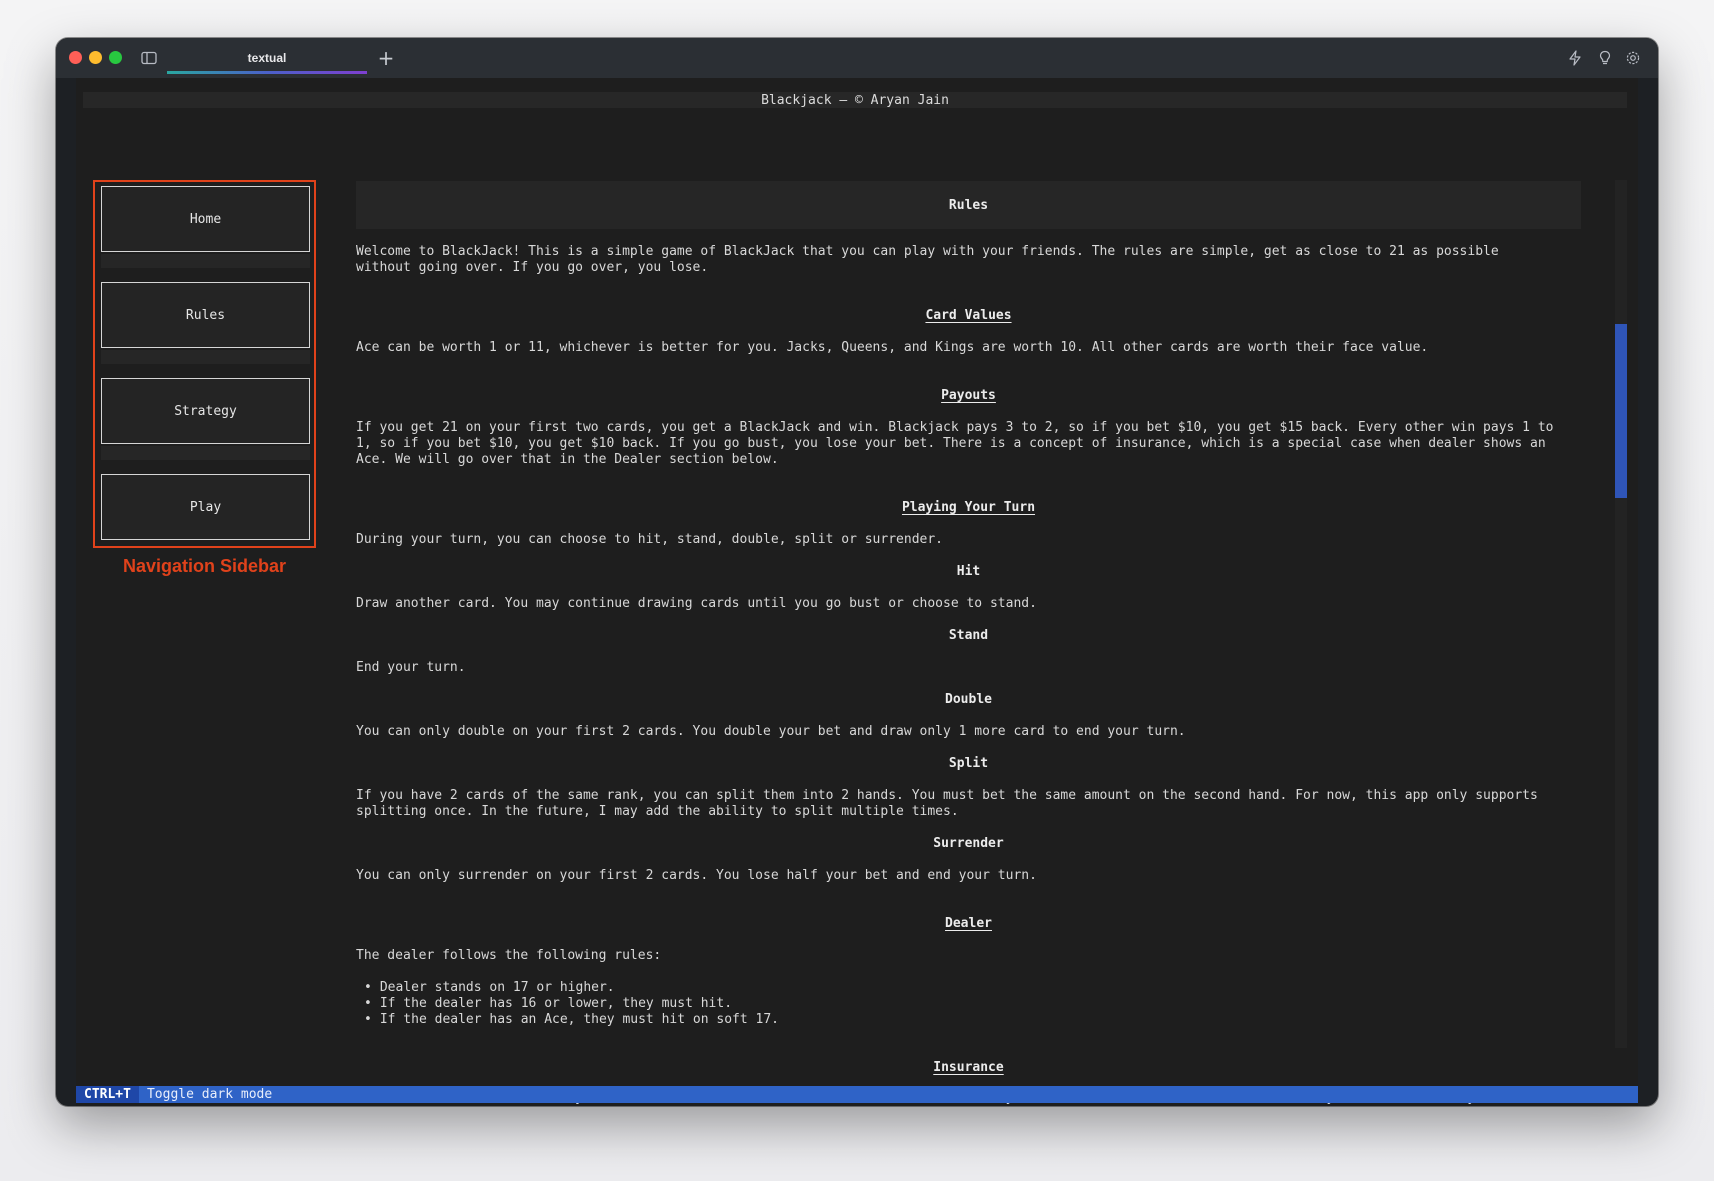  What do you see at coordinates (857, 1094) in the screenshot?
I see `app-footer: CTRL+T Toggle dark mode` at bounding box center [857, 1094].